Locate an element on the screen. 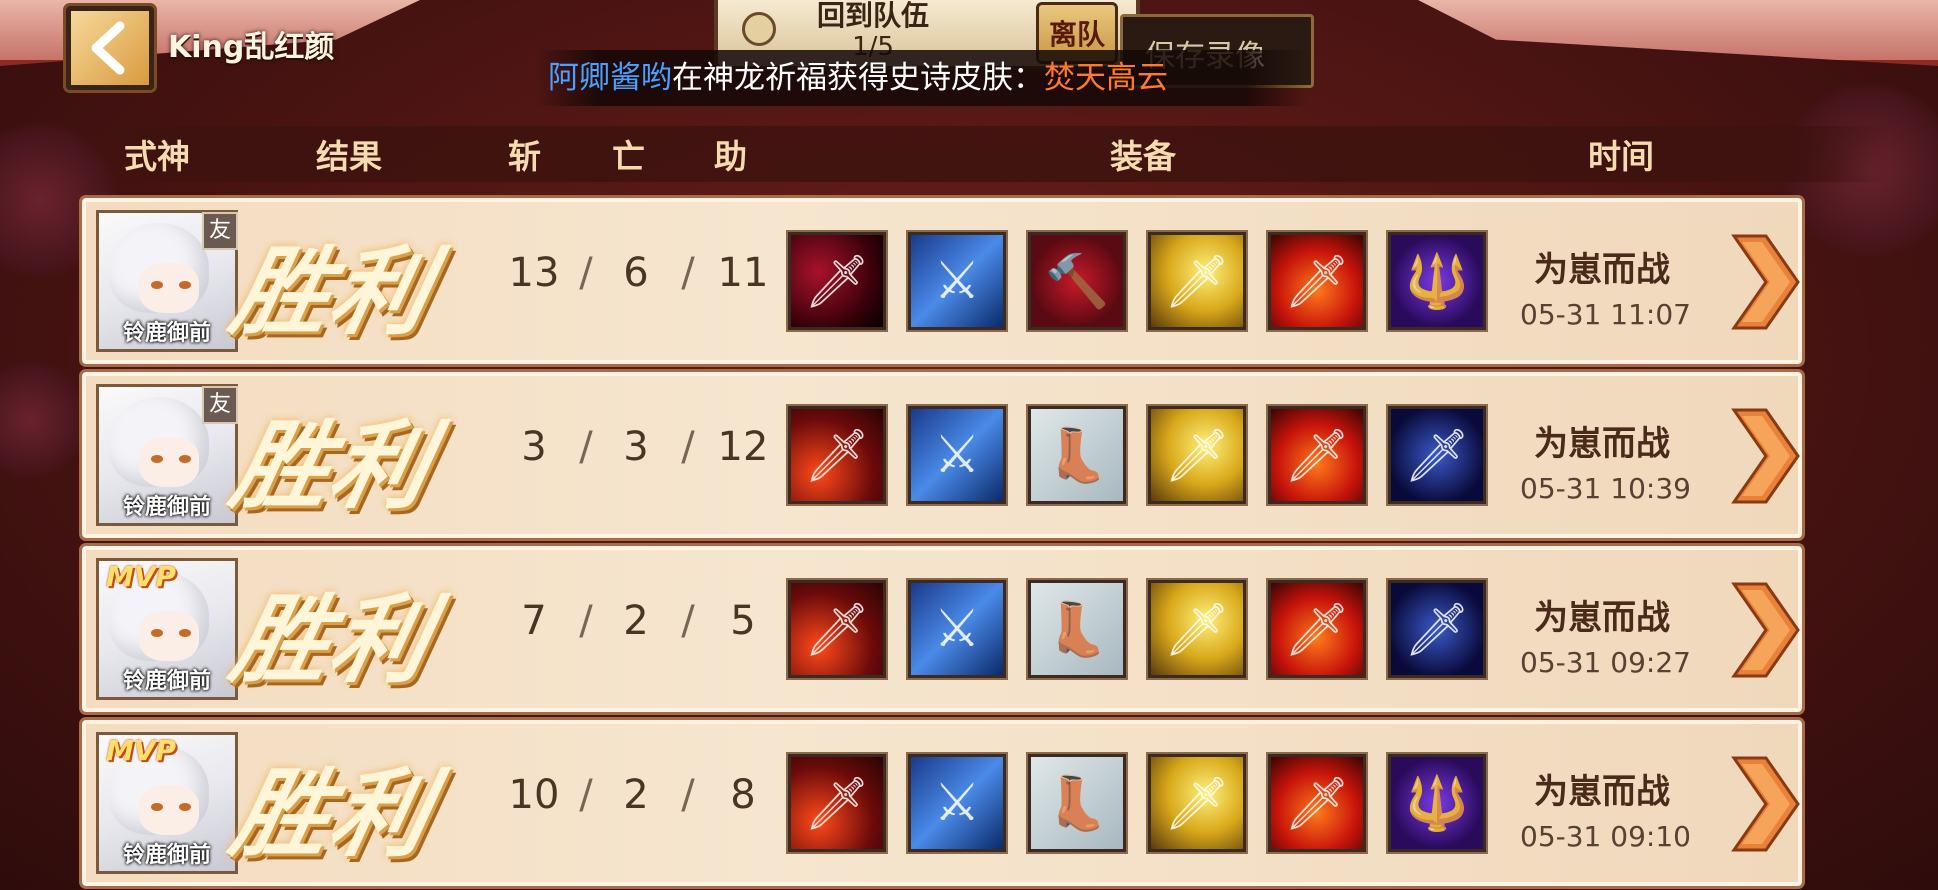 This screenshot has height=890, width=1938. back-arrow-icon is located at coordinates (108, 48).